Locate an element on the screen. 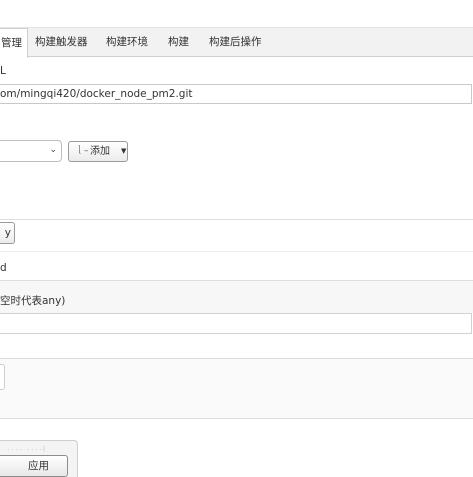 This screenshot has width=473, height=477. tab-label: 构建后操作 is located at coordinates (235, 42).